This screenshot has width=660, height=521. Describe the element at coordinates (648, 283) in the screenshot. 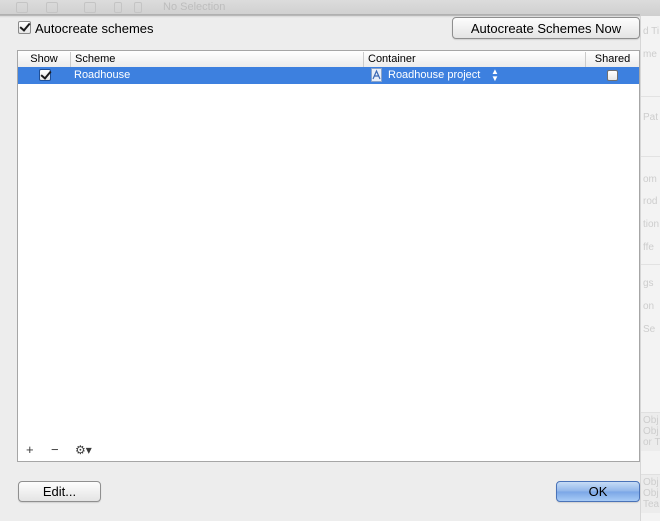

I see `background-fragment: gs` at that location.